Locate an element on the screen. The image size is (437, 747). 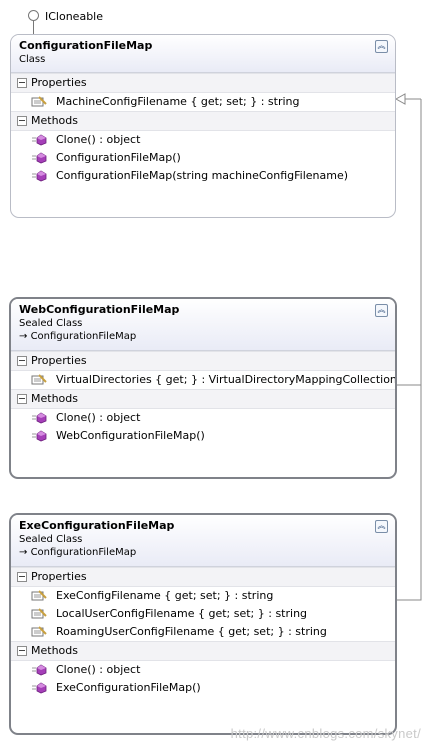
inheritance-arrowhead-icon is located at coordinates (400, 99).